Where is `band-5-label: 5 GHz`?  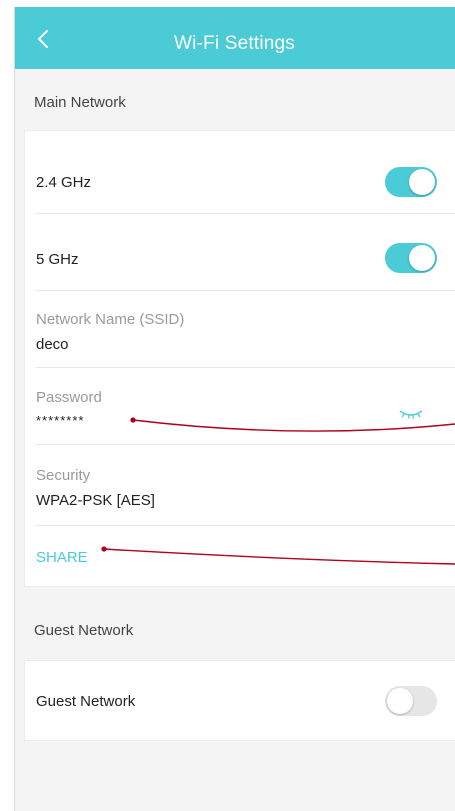
band-5-label: 5 GHz is located at coordinates (57, 259).